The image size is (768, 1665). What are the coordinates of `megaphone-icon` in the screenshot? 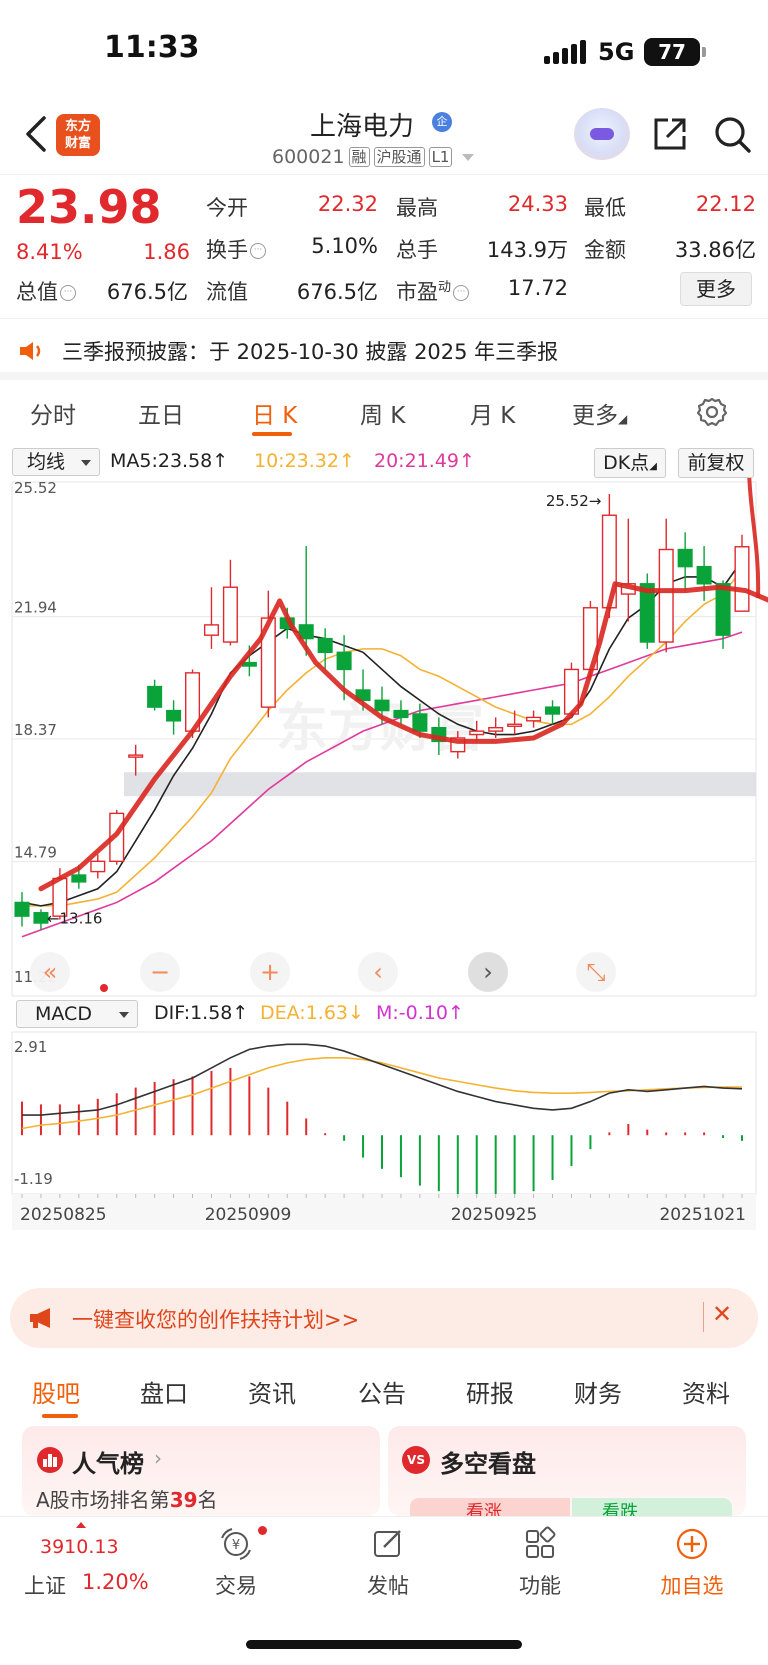 It's located at (40, 1318).